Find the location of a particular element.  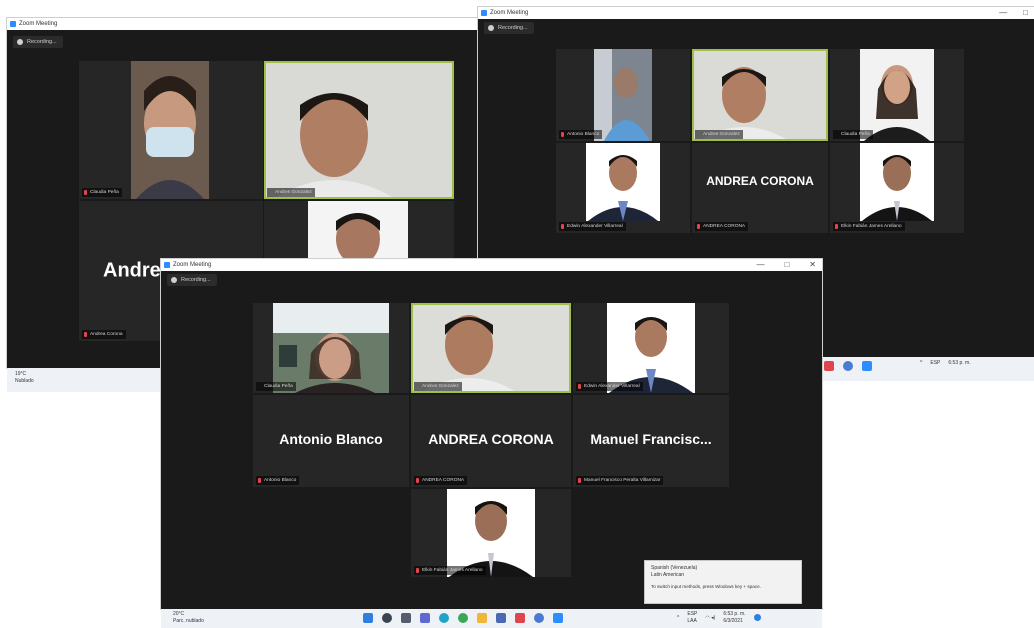

language-indicator: ESP is located at coordinates (935, 363).